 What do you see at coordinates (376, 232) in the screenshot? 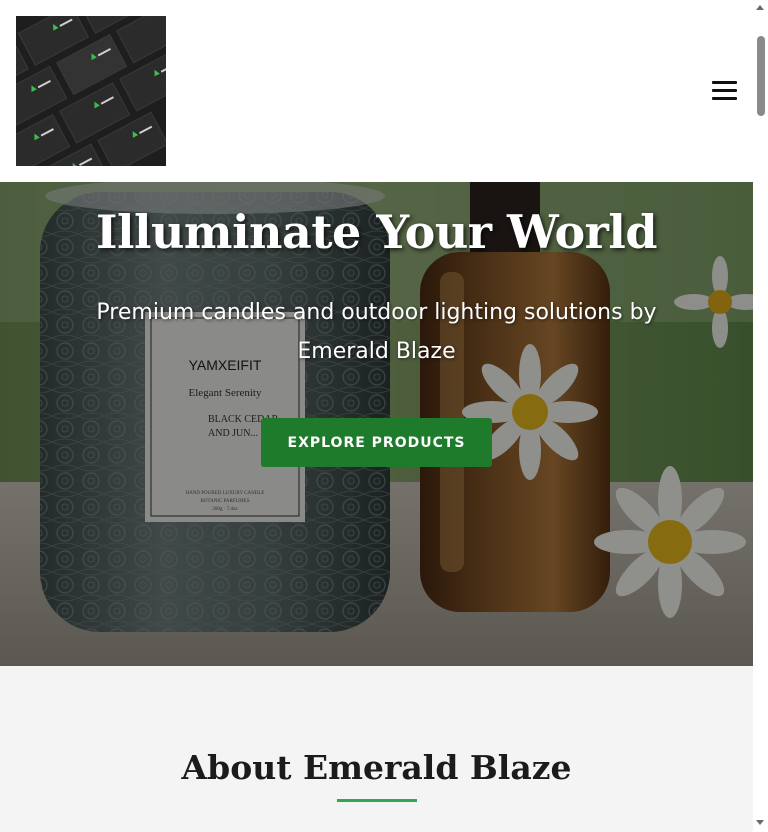
I see `hero-title: Illuminate Your World` at bounding box center [376, 232].